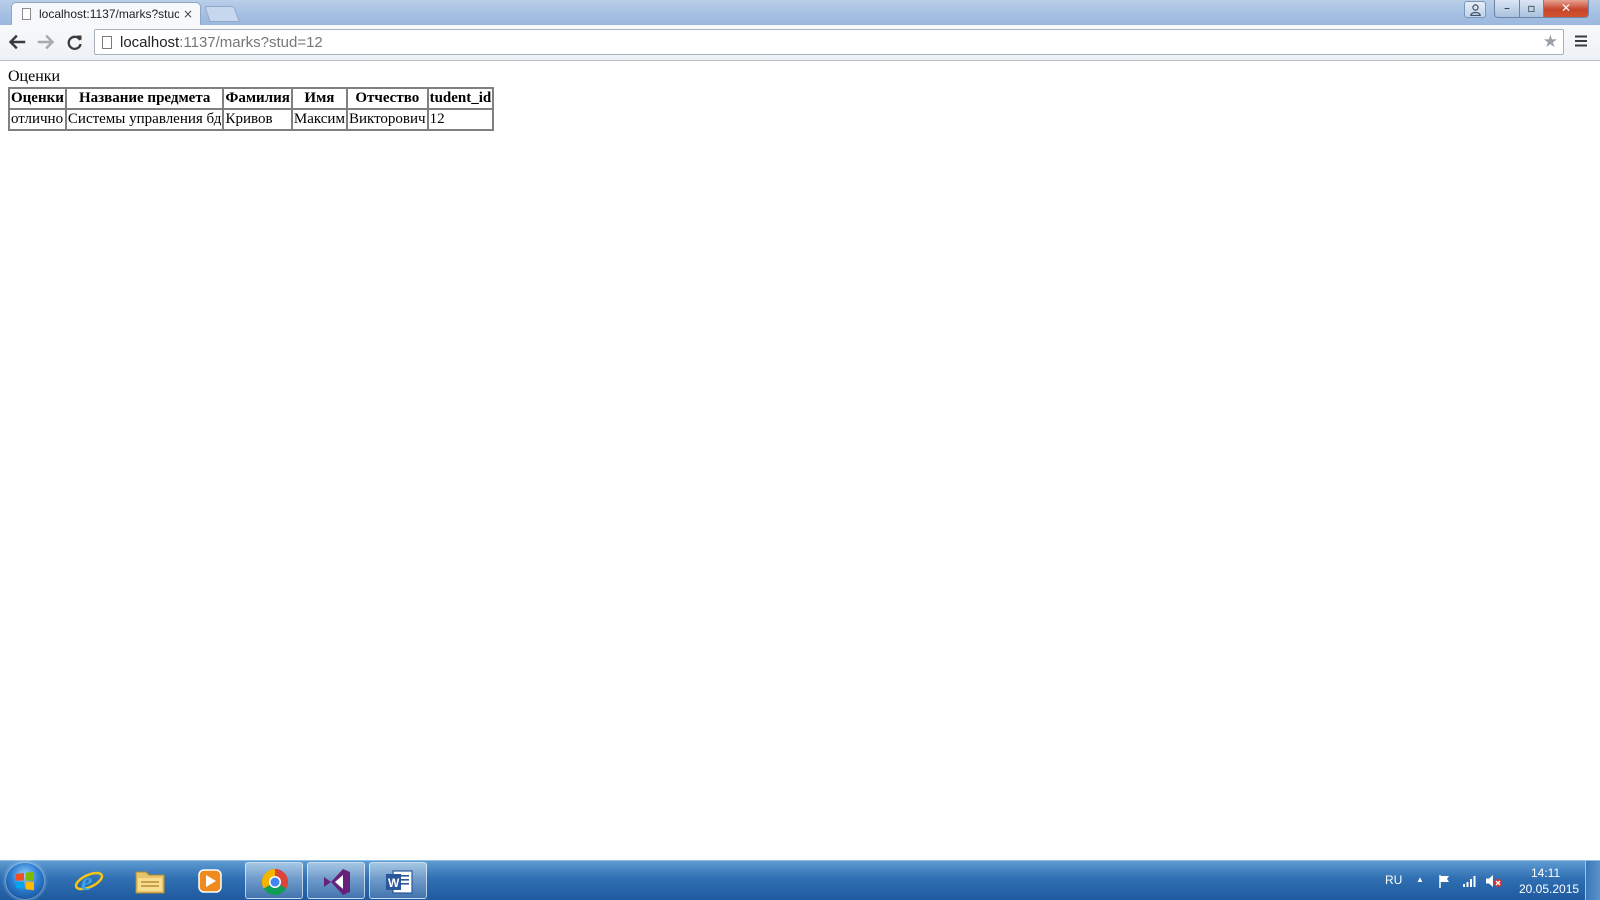 Image resolution: width=1600 pixels, height=900 pixels. Describe the element at coordinates (394, 883) in the screenshot. I see `svg-text: W` at that location.